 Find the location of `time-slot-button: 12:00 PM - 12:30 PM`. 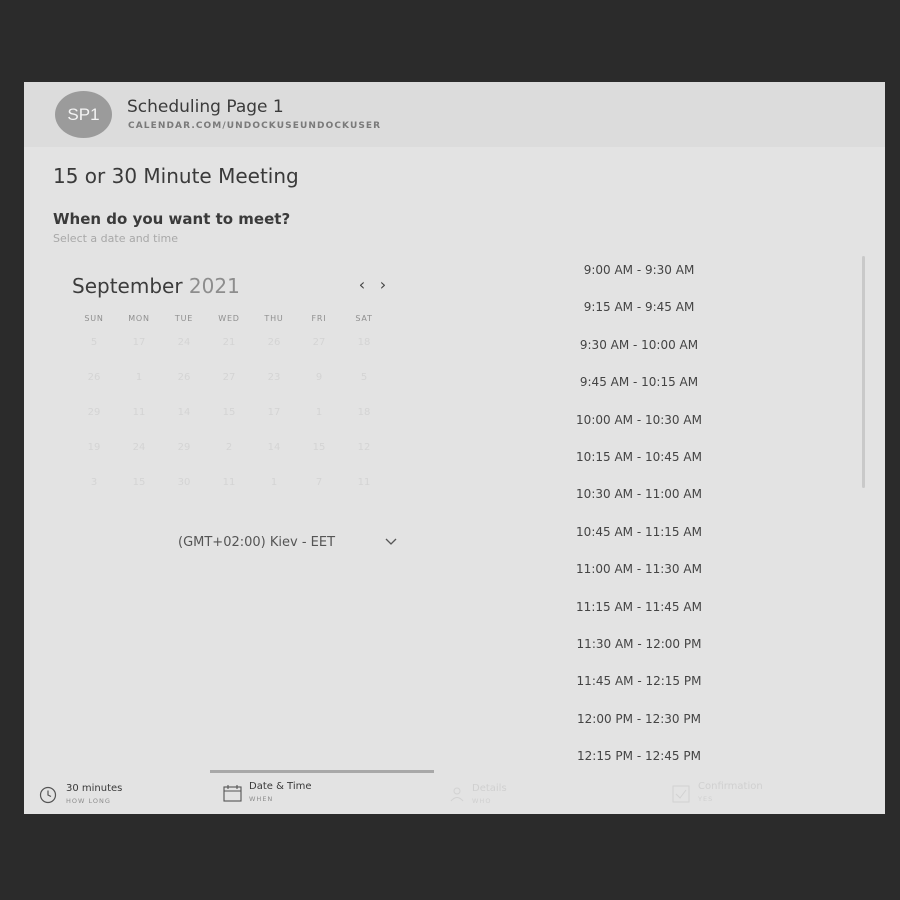

time-slot-button: 12:00 PM - 12:30 PM is located at coordinates (639, 719).